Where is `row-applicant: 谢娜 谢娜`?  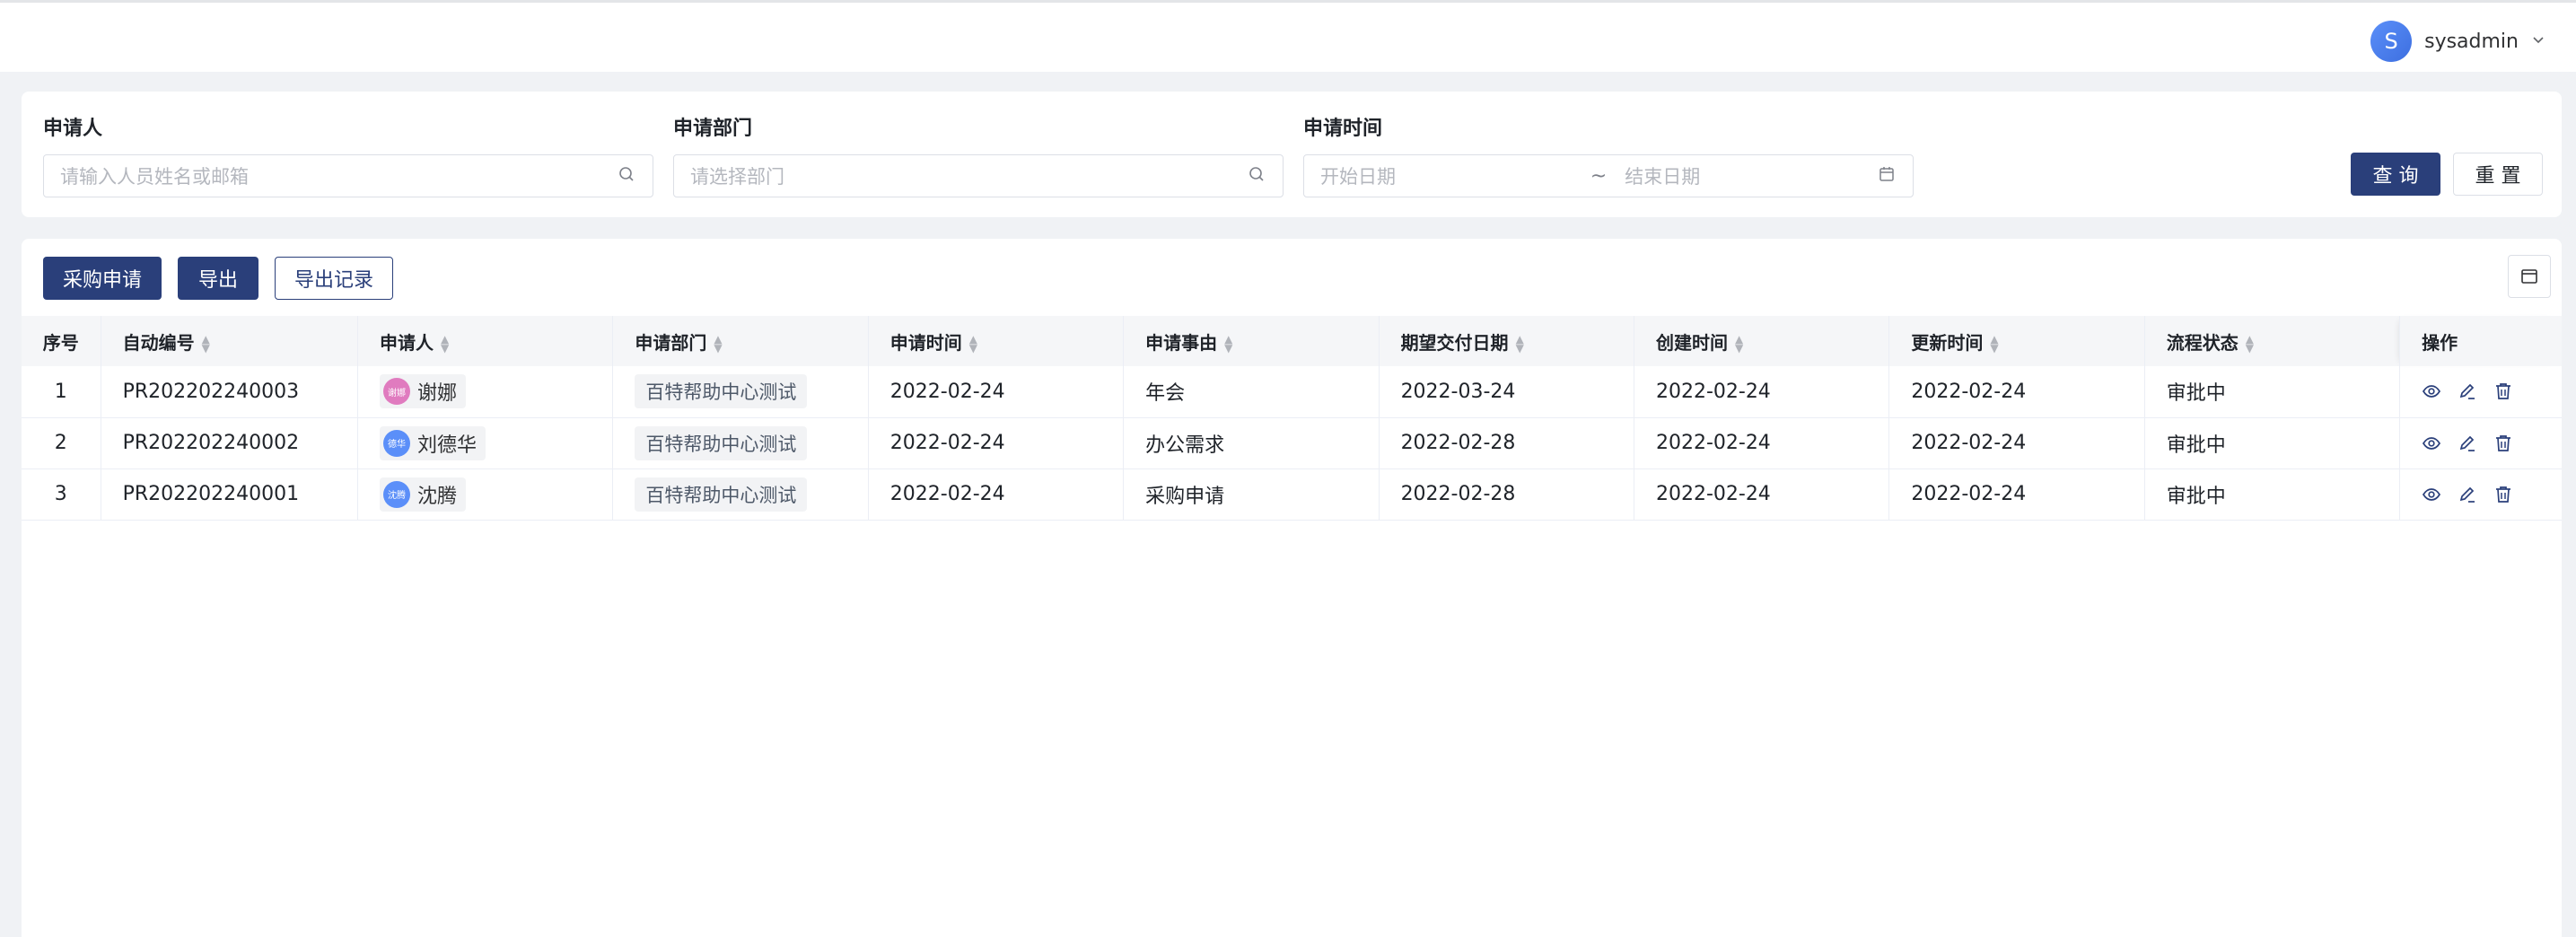 row-applicant: 谢娜 谢娜 is located at coordinates (485, 392).